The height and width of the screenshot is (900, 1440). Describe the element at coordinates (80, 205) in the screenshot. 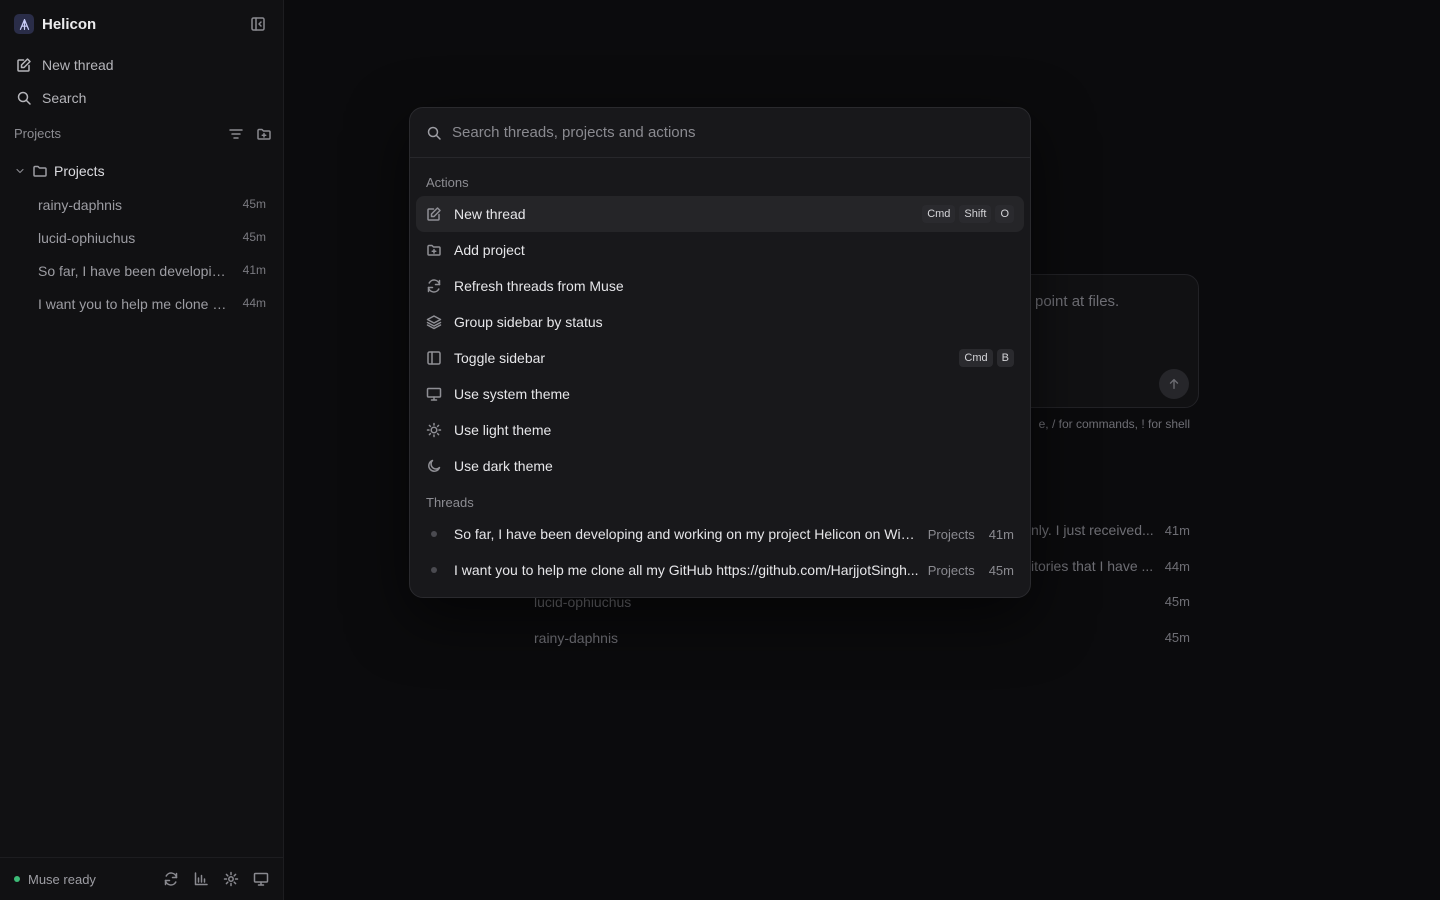

I see `thread-title: rainy-daphnis` at that location.